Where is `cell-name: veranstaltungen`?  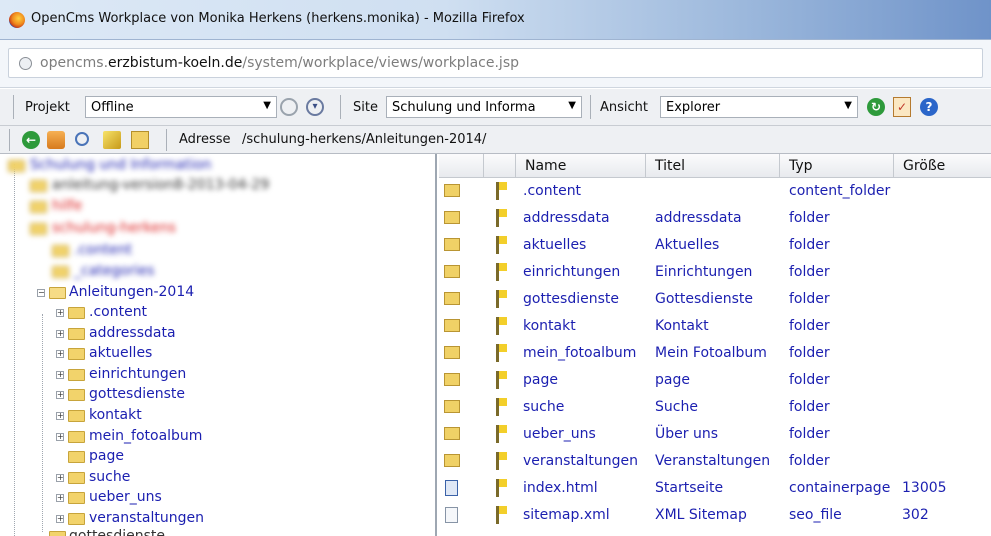
cell-name: veranstaltungen is located at coordinates (580, 461).